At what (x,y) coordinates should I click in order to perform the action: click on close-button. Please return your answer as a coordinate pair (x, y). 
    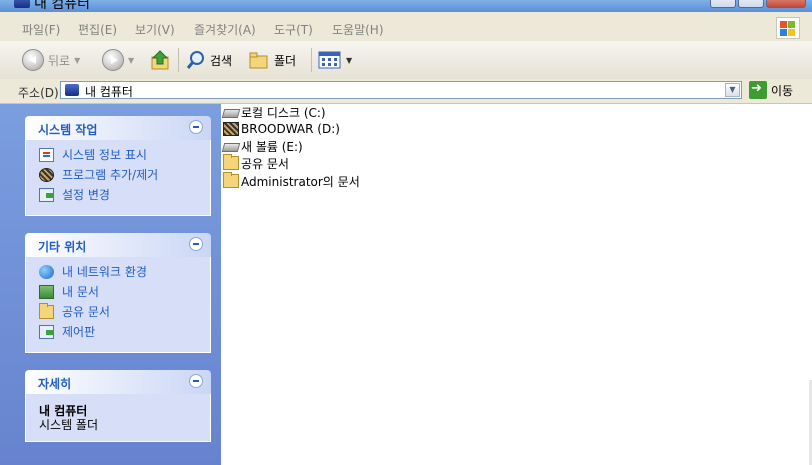
    Looking at the image, I should click on (786, 4).